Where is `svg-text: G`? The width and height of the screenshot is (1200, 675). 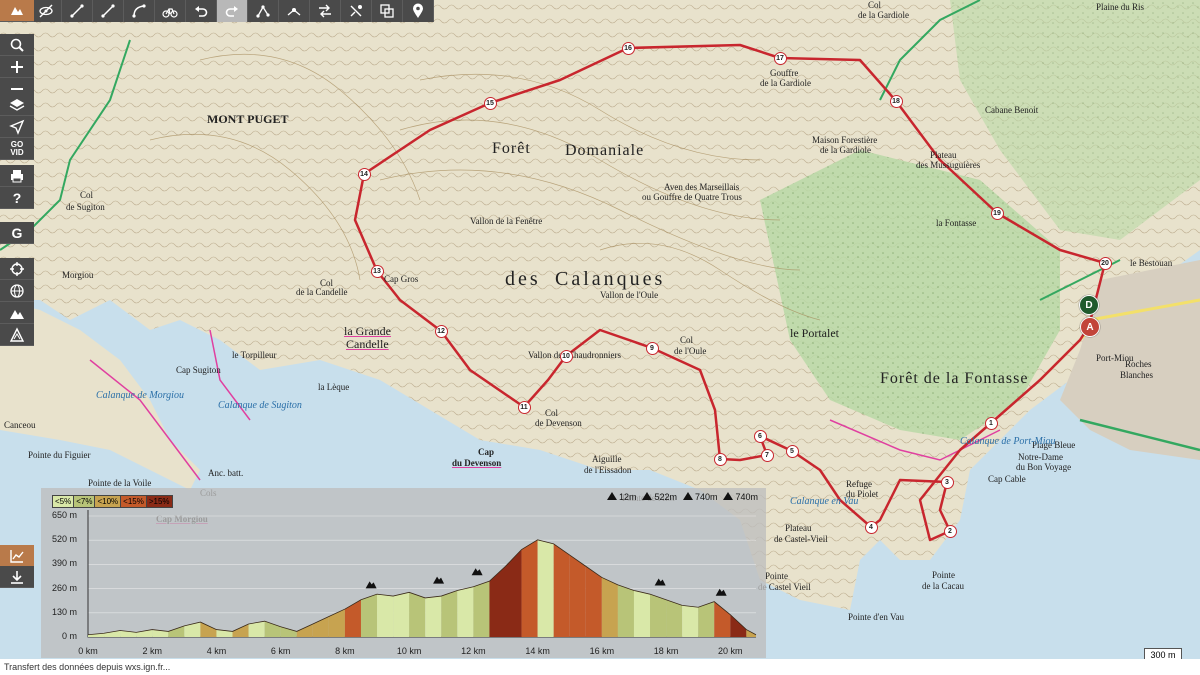
svg-text: G is located at coordinates (17, 233).